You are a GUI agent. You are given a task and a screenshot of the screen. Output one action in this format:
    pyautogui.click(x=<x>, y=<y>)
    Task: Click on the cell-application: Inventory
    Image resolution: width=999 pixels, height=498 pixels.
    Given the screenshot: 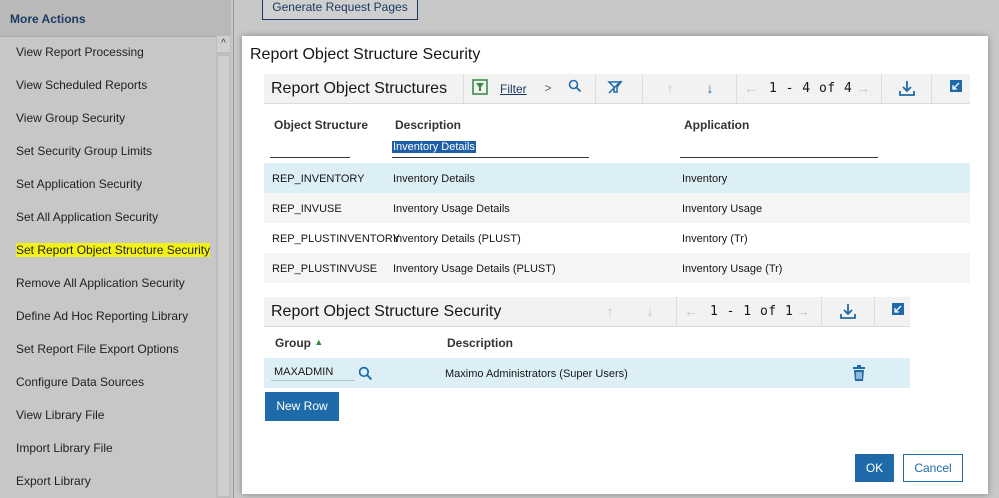 What is the action you would take?
    pyautogui.click(x=705, y=179)
    